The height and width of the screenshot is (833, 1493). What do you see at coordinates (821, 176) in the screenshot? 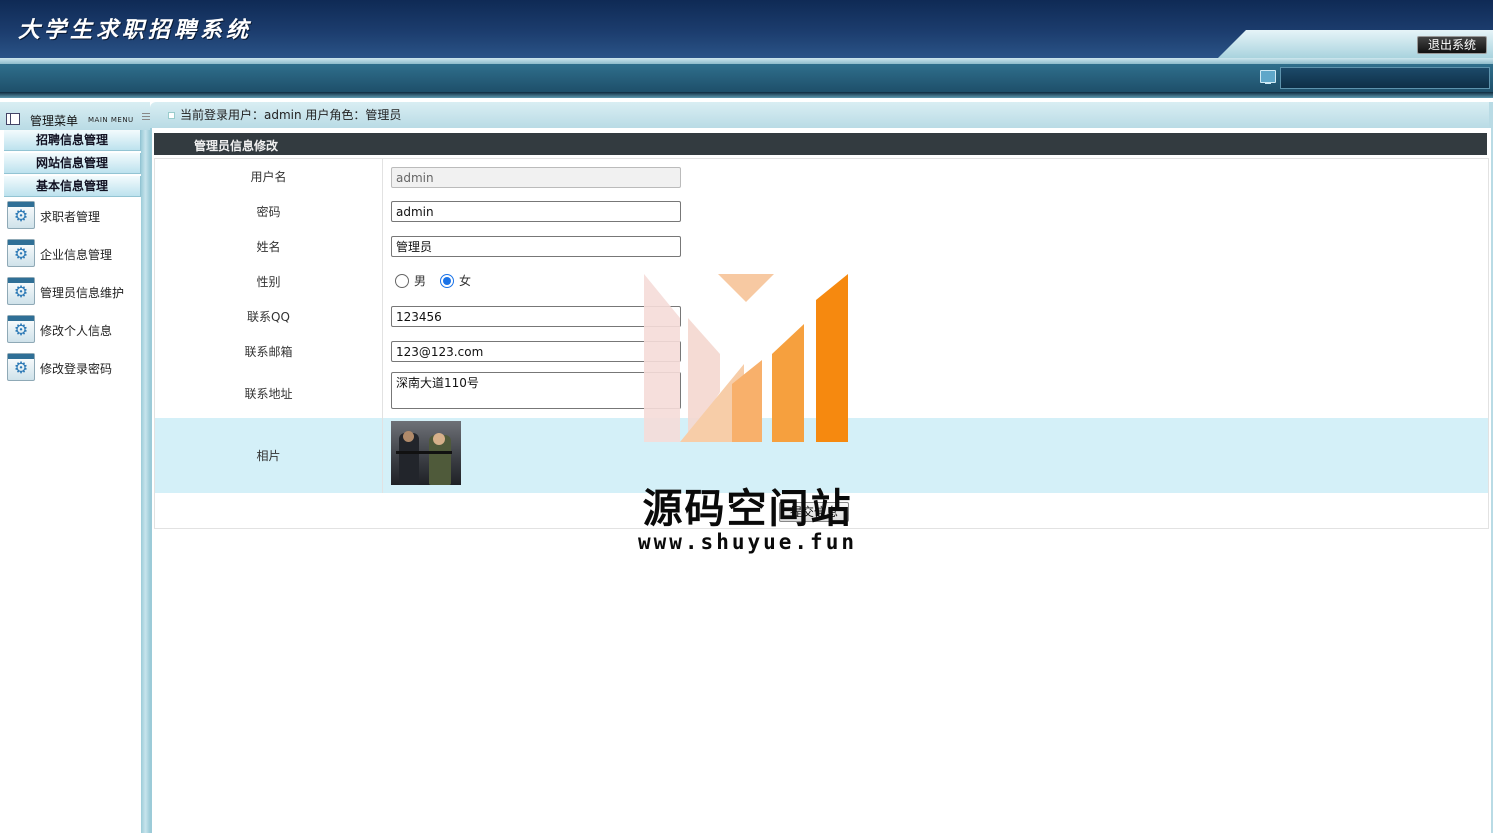
I see `form-row-username: 用户名` at bounding box center [821, 176].